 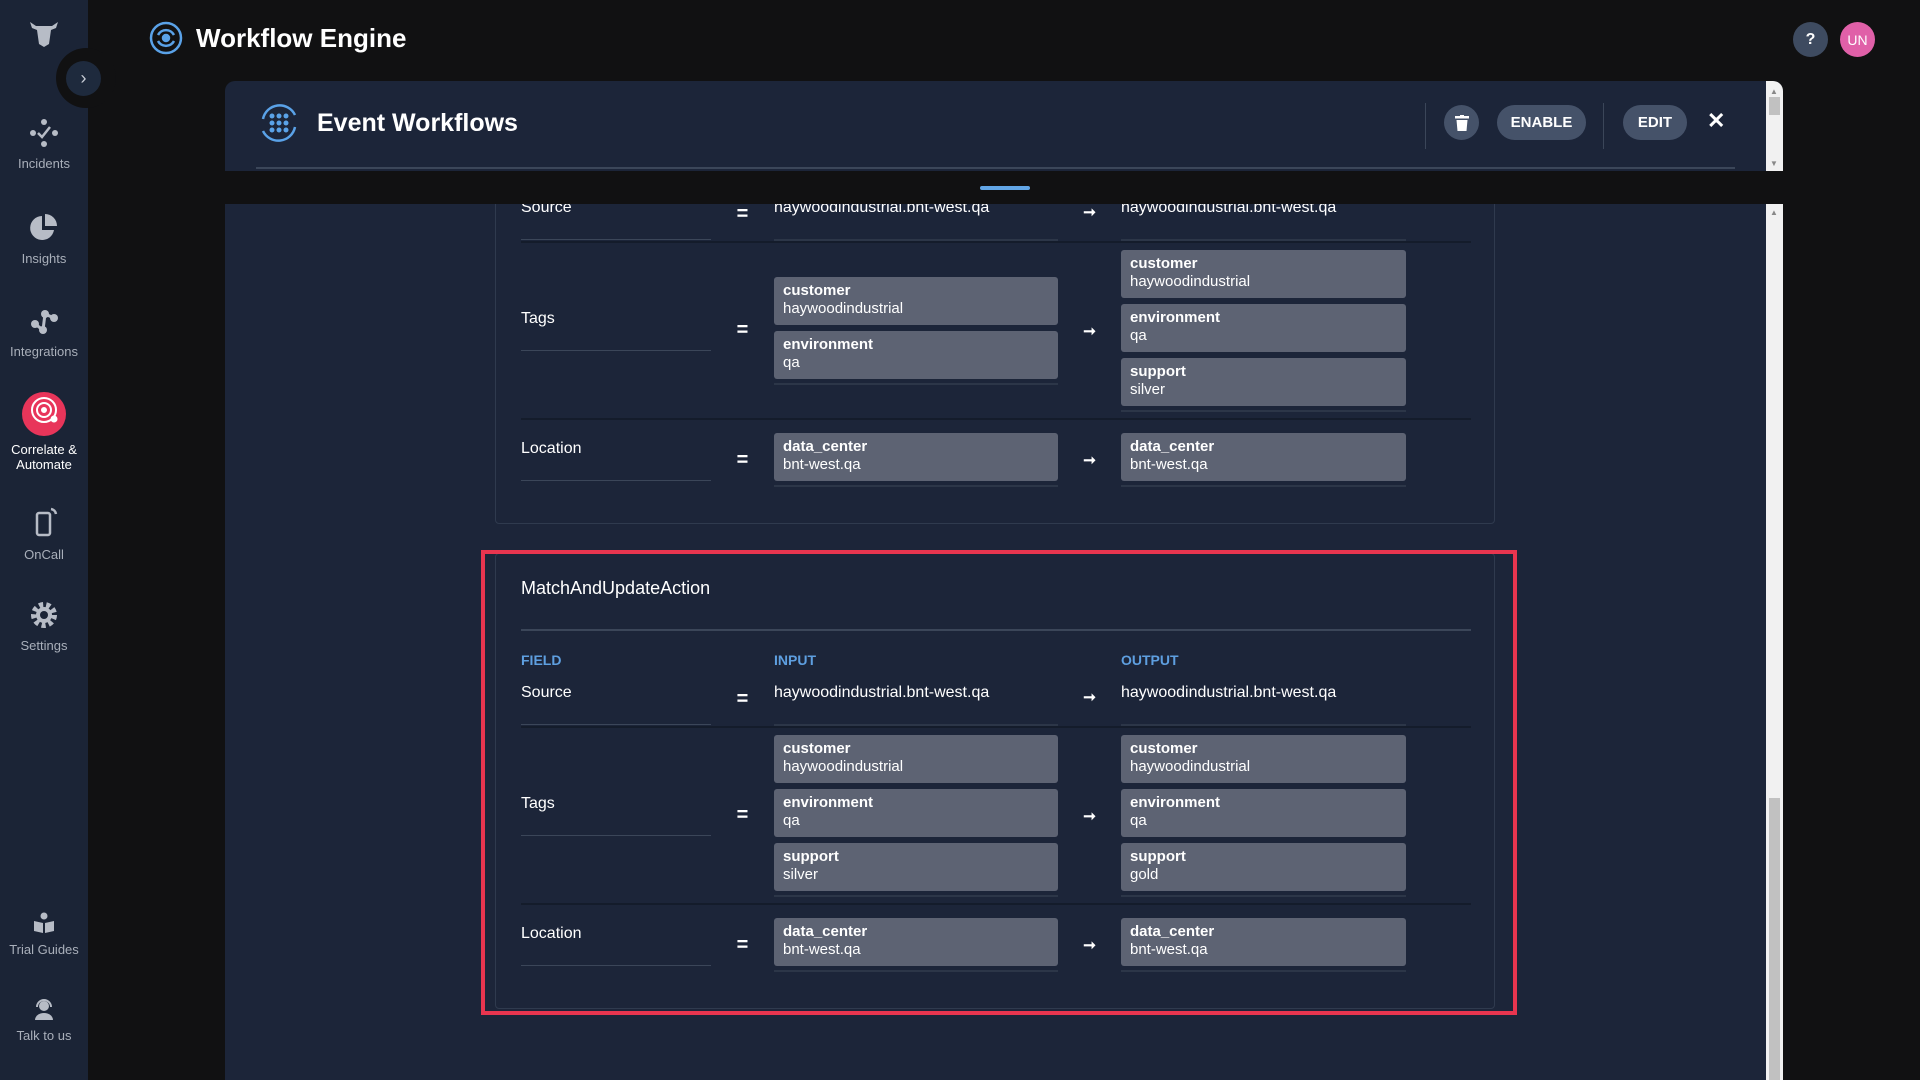 I want to click on book-icon, so click(x=44, y=922).